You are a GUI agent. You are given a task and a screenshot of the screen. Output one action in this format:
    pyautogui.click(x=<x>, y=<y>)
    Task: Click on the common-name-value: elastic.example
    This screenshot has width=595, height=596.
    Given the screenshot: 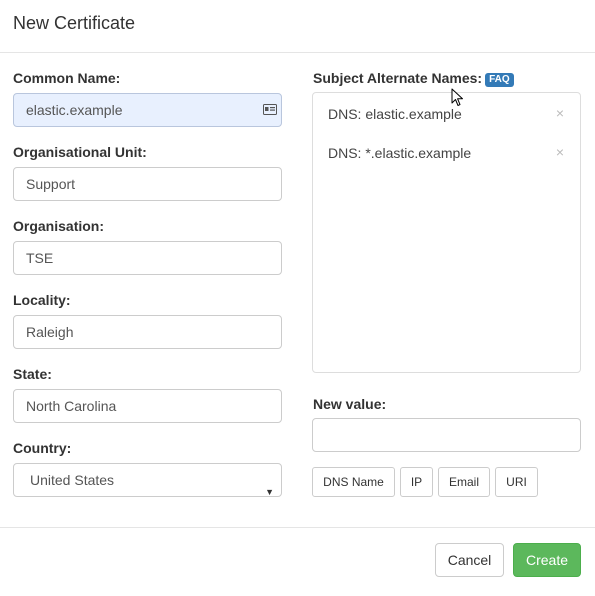 What is the action you would take?
    pyautogui.click(x=74, y=110)
    